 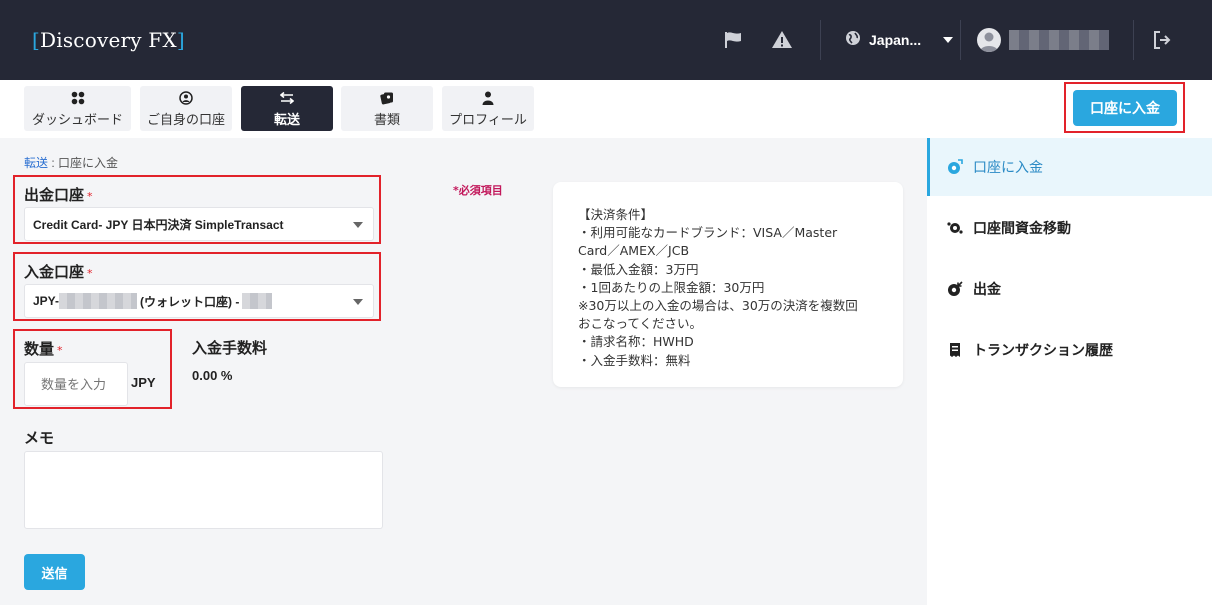 I want to click on deposit-fee-value: 0.00 %, so click(x=212, y=375).